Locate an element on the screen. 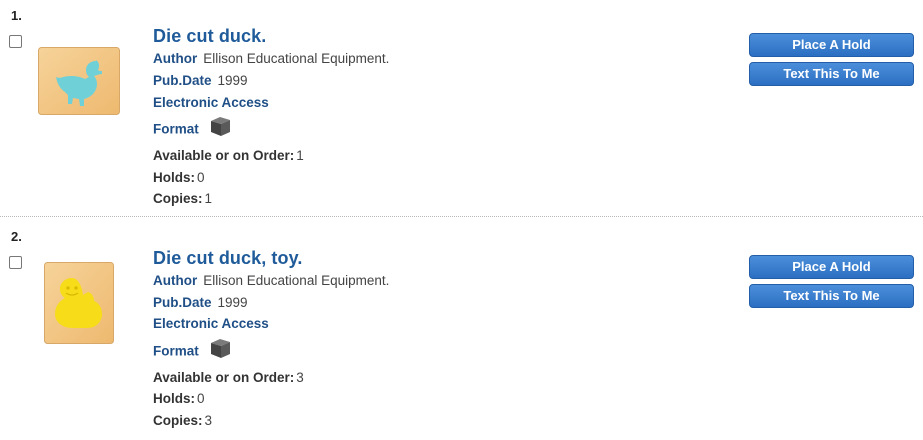  copies-row: Copies: 3 is located at coordinates (182, 420).